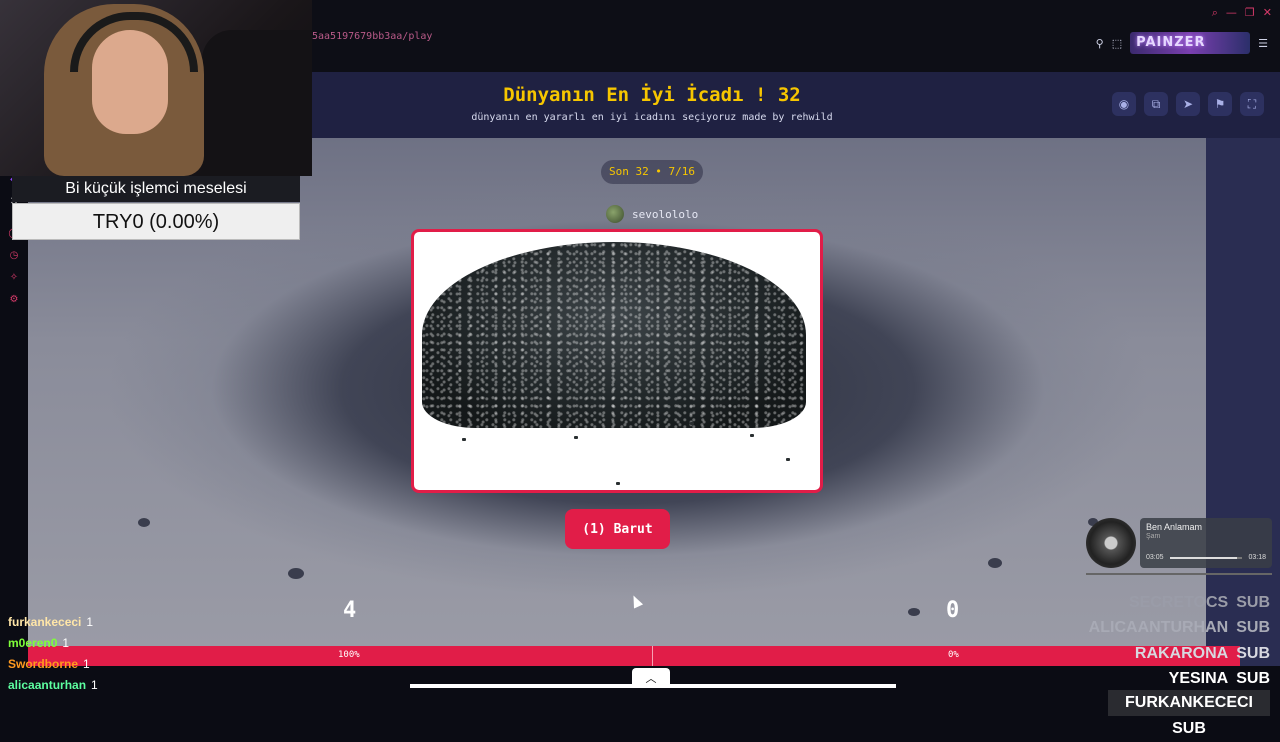 The image size is (1280, 742). Describe the element at coordinates (14, 278) in the screenshot. I see `puzzle-icon: ✧` at that location.